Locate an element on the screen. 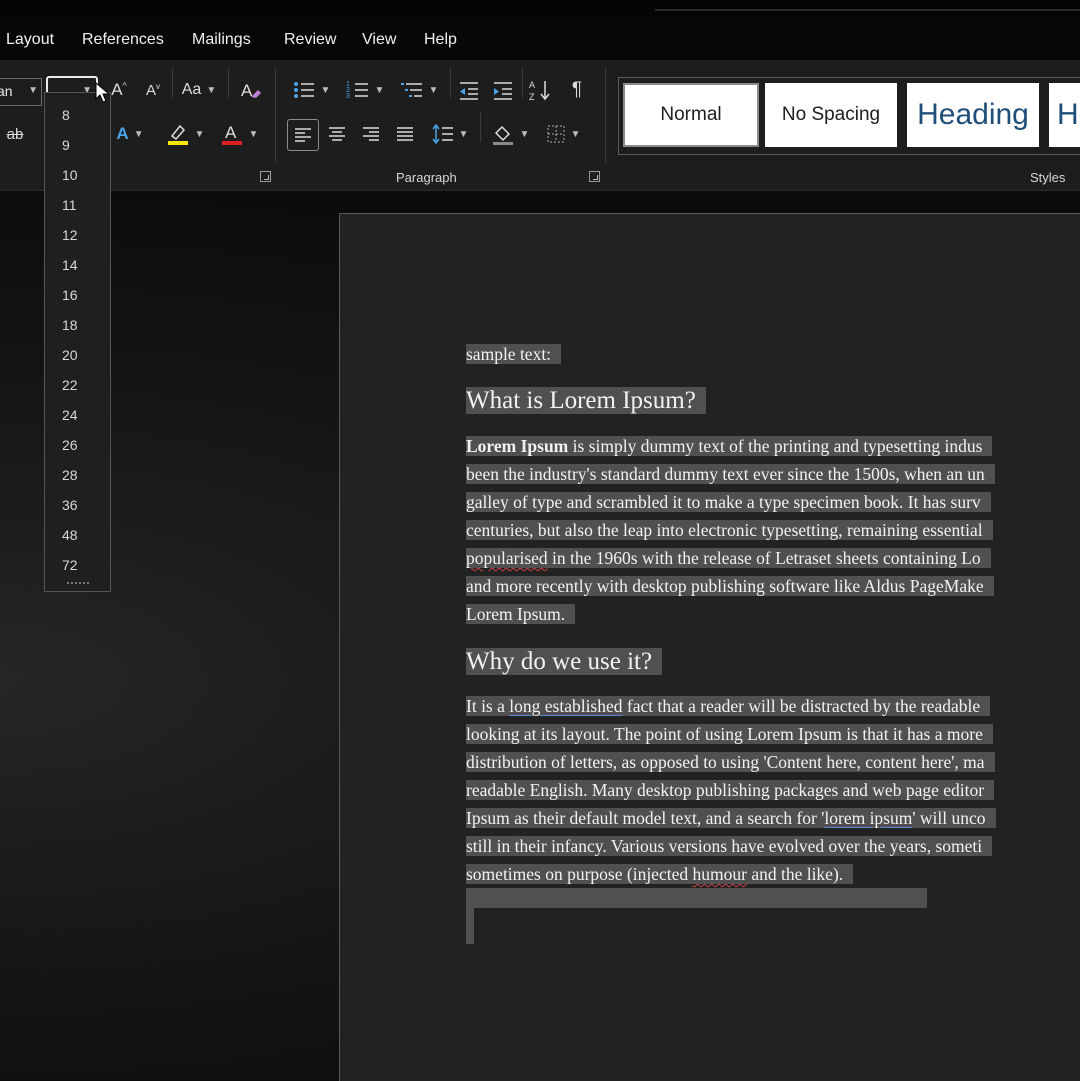 Image resolution: width=1080 pixels, height=1081 pixels. tab-review: Review is located at coordinates (310, 40).